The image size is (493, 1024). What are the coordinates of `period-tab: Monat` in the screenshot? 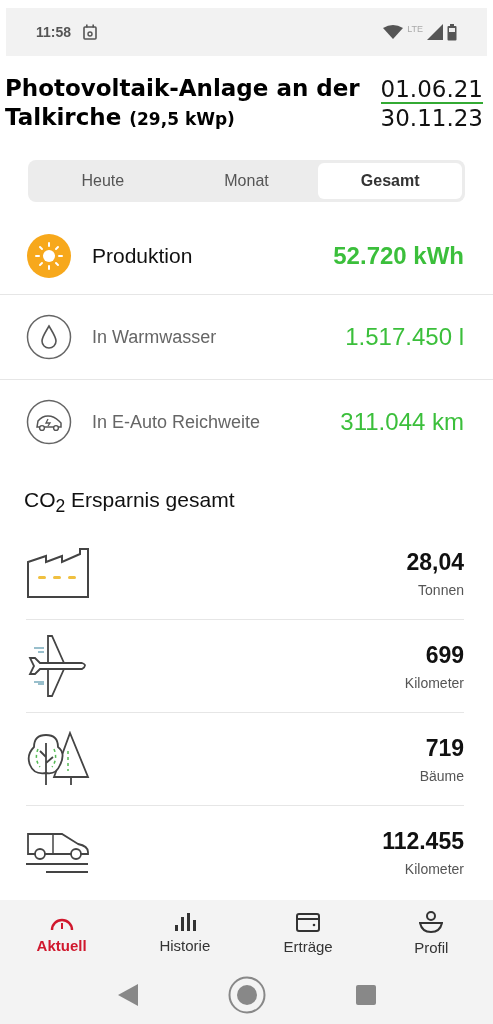 It's located at (246, 181).